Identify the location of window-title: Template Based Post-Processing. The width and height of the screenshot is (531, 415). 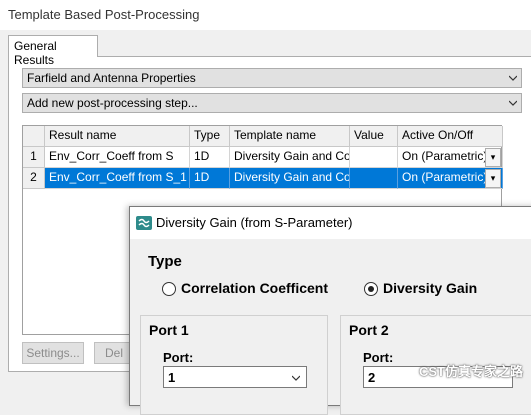
(265, 15).